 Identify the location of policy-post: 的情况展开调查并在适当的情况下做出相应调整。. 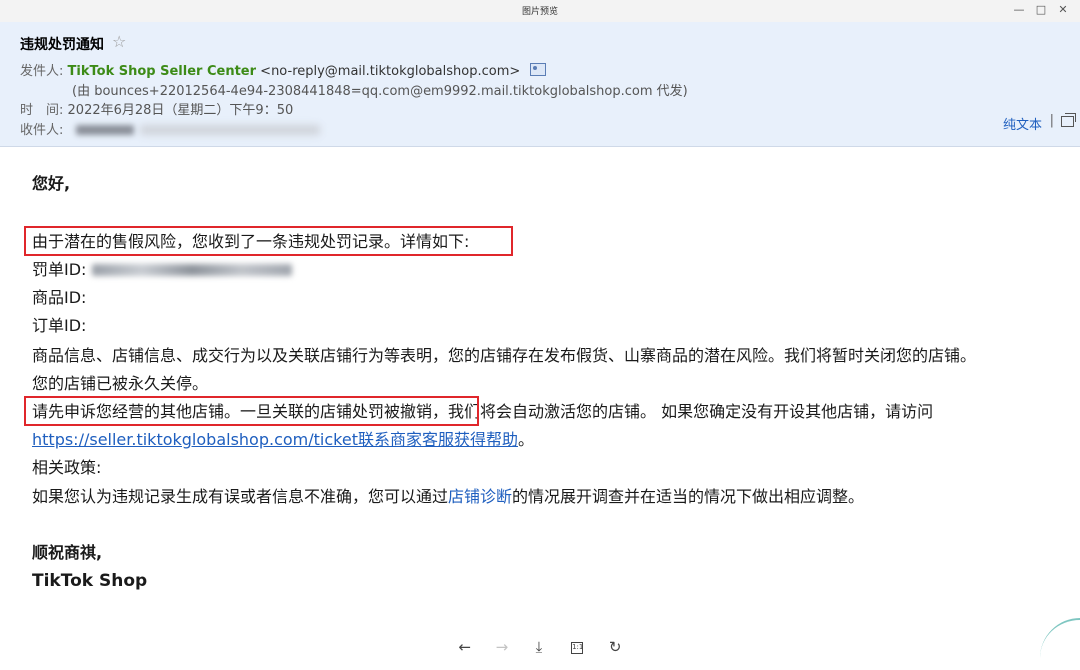
(688, 496).